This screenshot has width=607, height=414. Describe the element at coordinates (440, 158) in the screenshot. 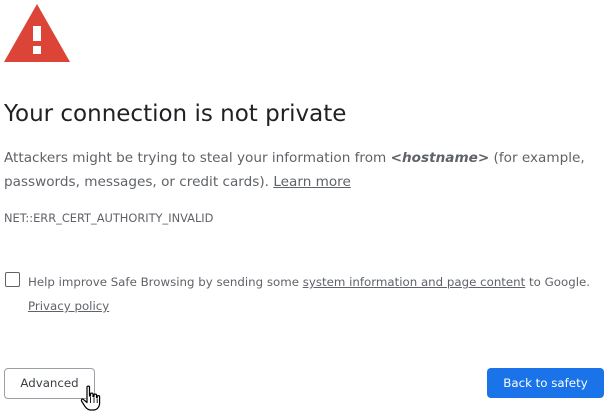

I see `hostname-text: <hostname>` at that location.